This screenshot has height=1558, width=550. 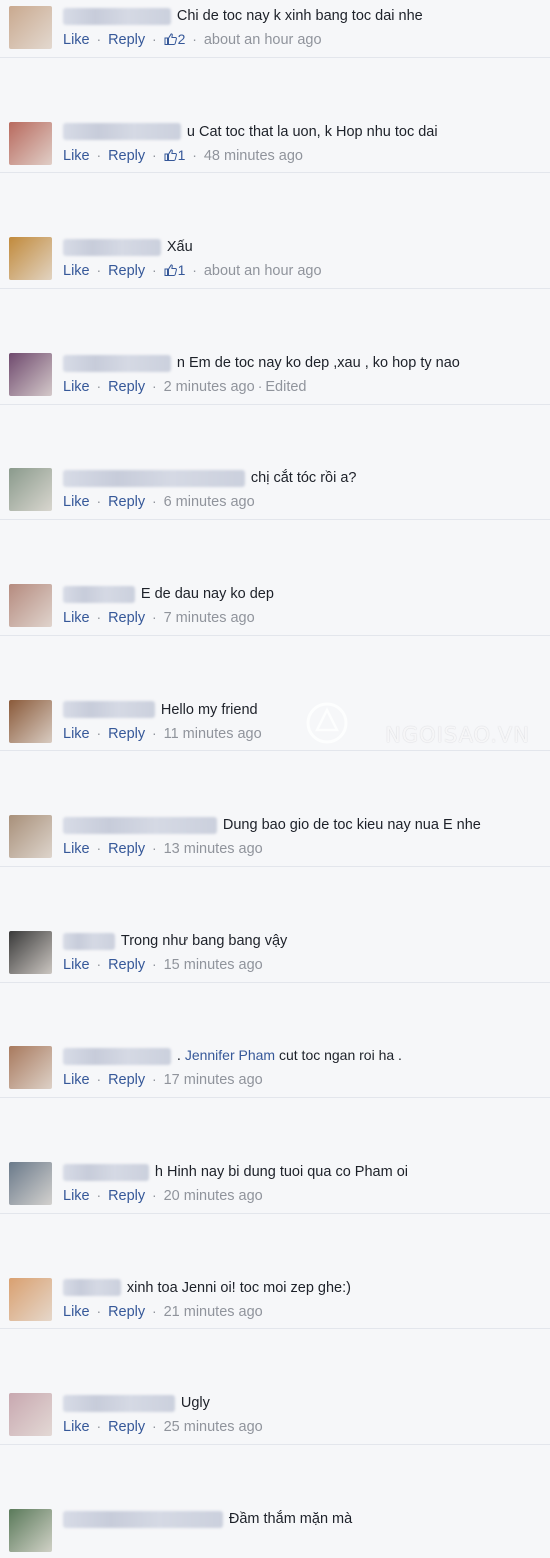 What do you see at coordinates (213, 965) in the screenshot?
I see `timestamp: 15 minutes ago` at bounding box center [213, 965].